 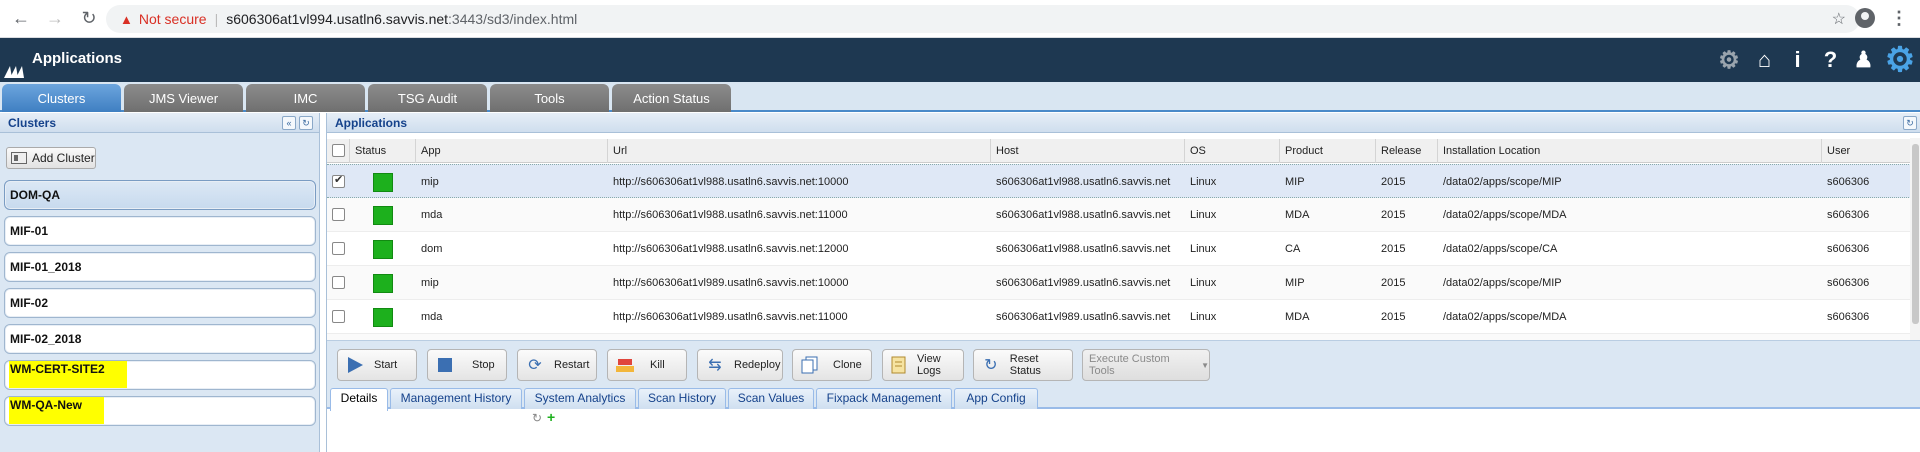 I want to click on tab-details: Details, so click(x=359, y=399).